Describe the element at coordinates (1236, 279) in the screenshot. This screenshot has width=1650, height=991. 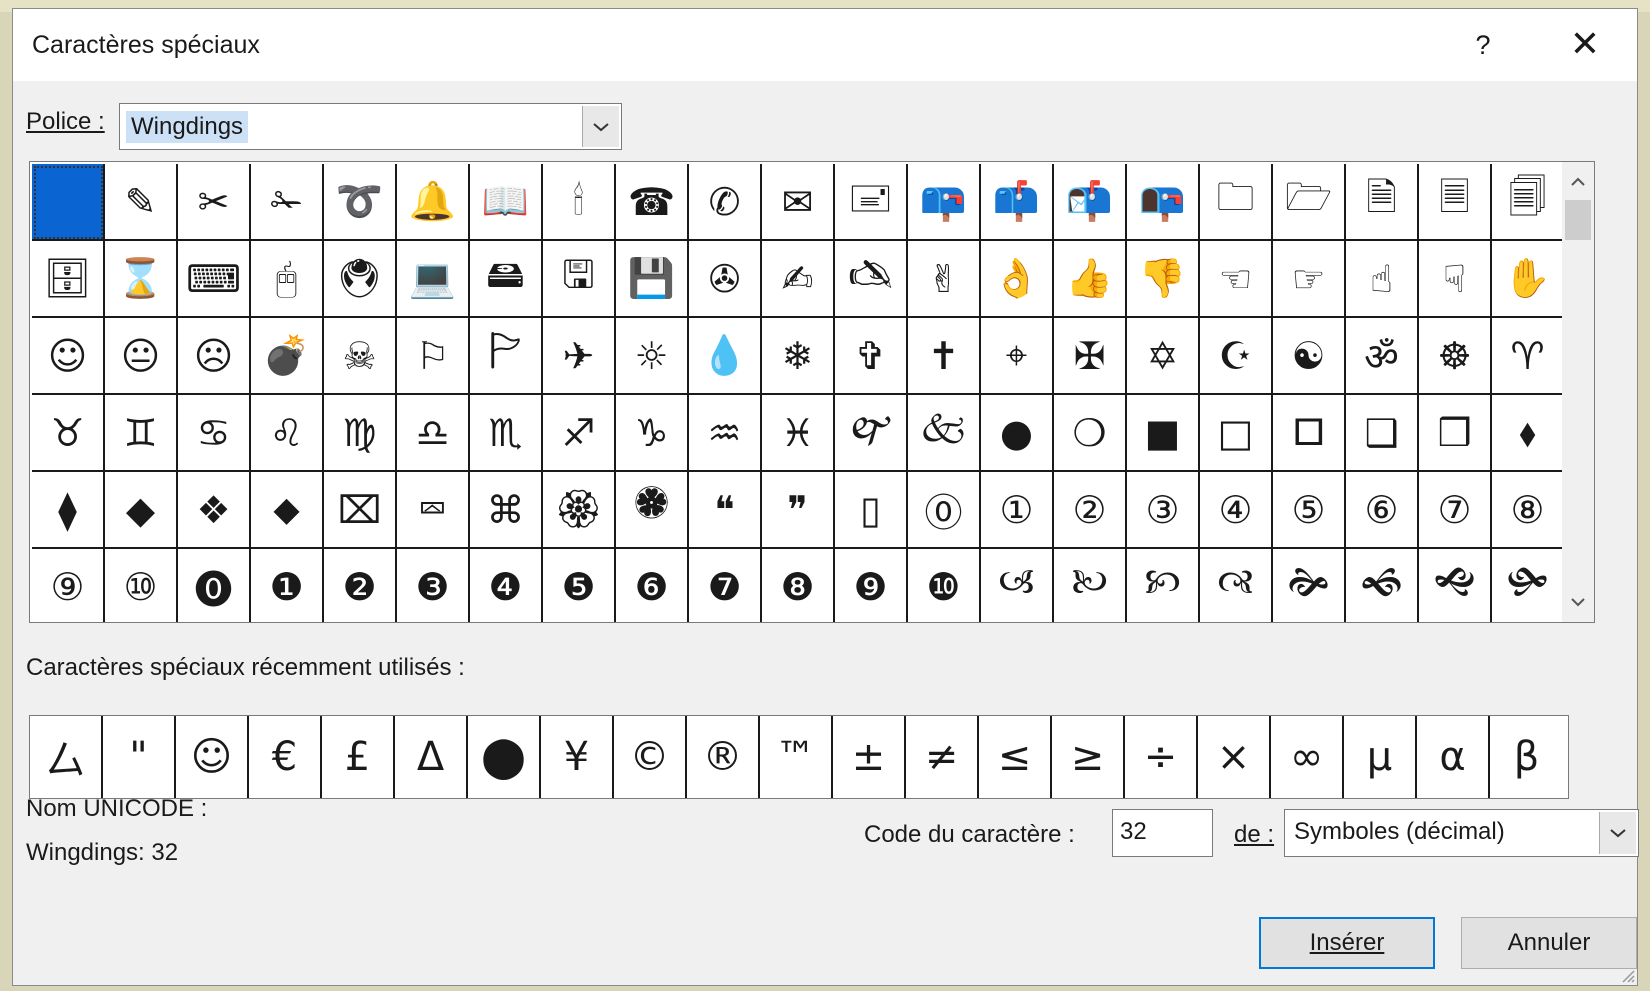
I see `character-cell: ☜` at that location.